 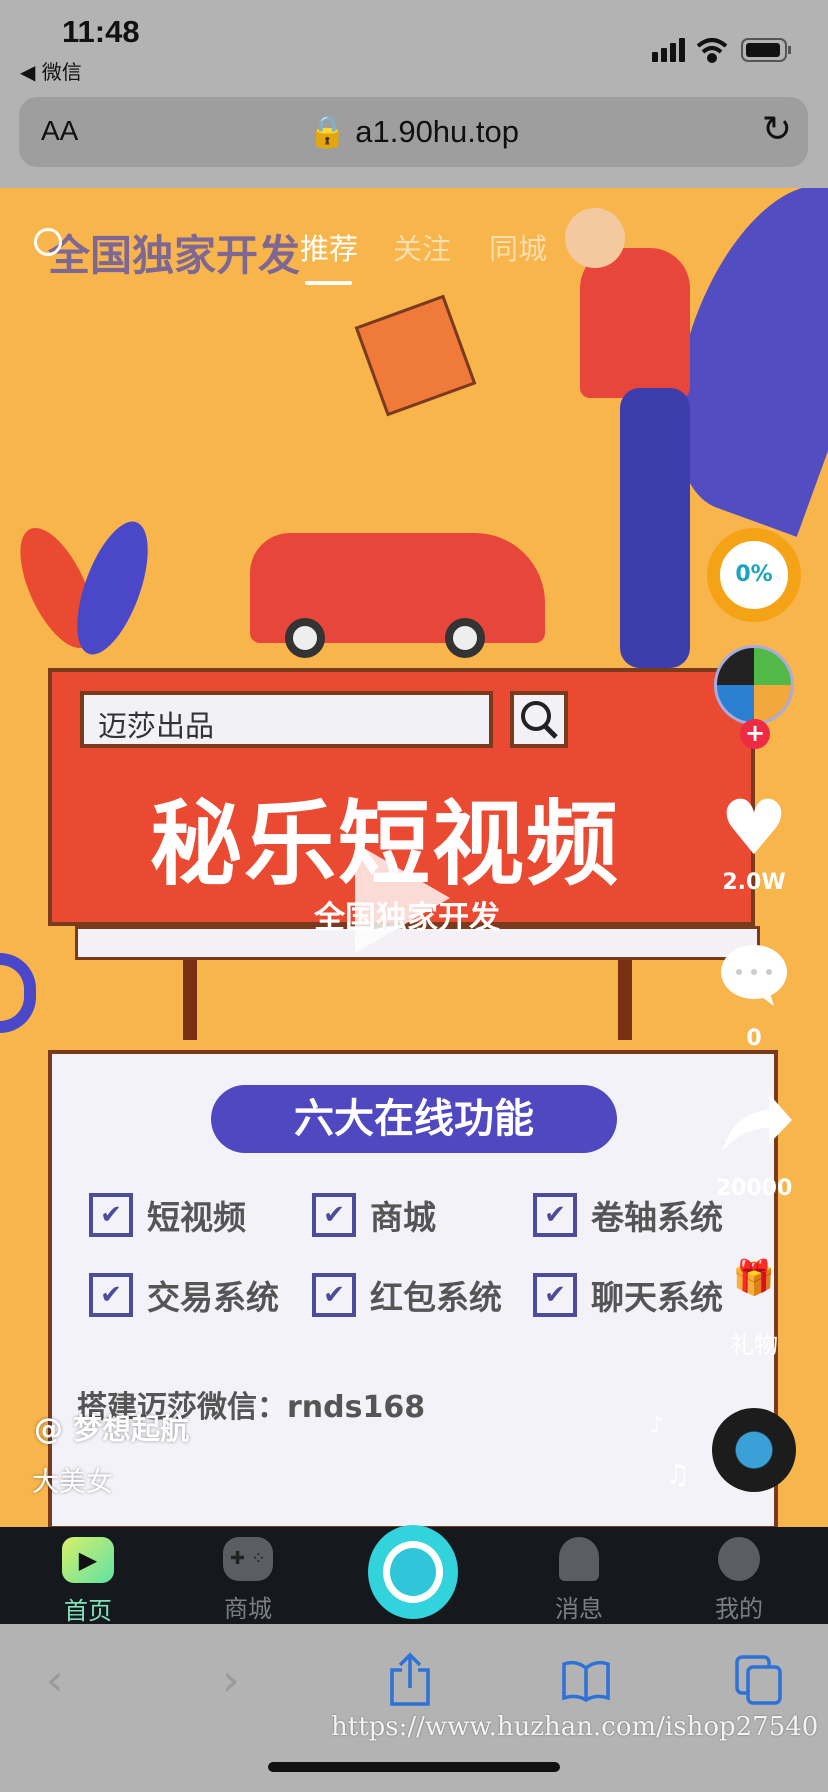 I want to click on watermark: https://www.huzhan.com/ishop27540, so click(x=575, y=1727).